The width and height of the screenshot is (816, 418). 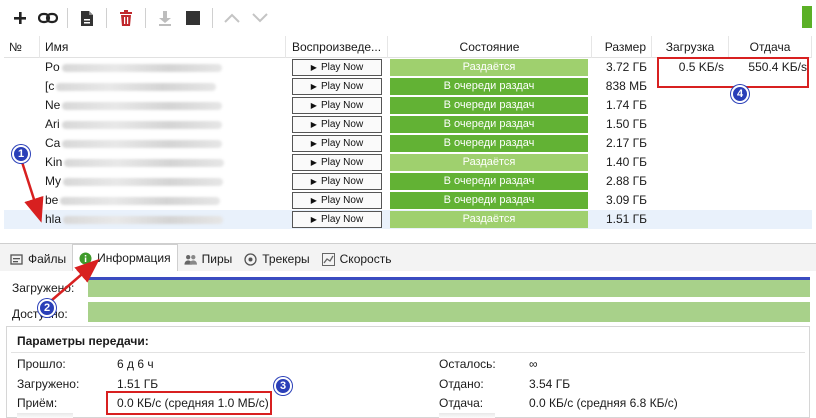 What do you see at coordinates (622, 47) in the screenshot?
I see `column-header-size: Размер` at bounding box center [622, 47].